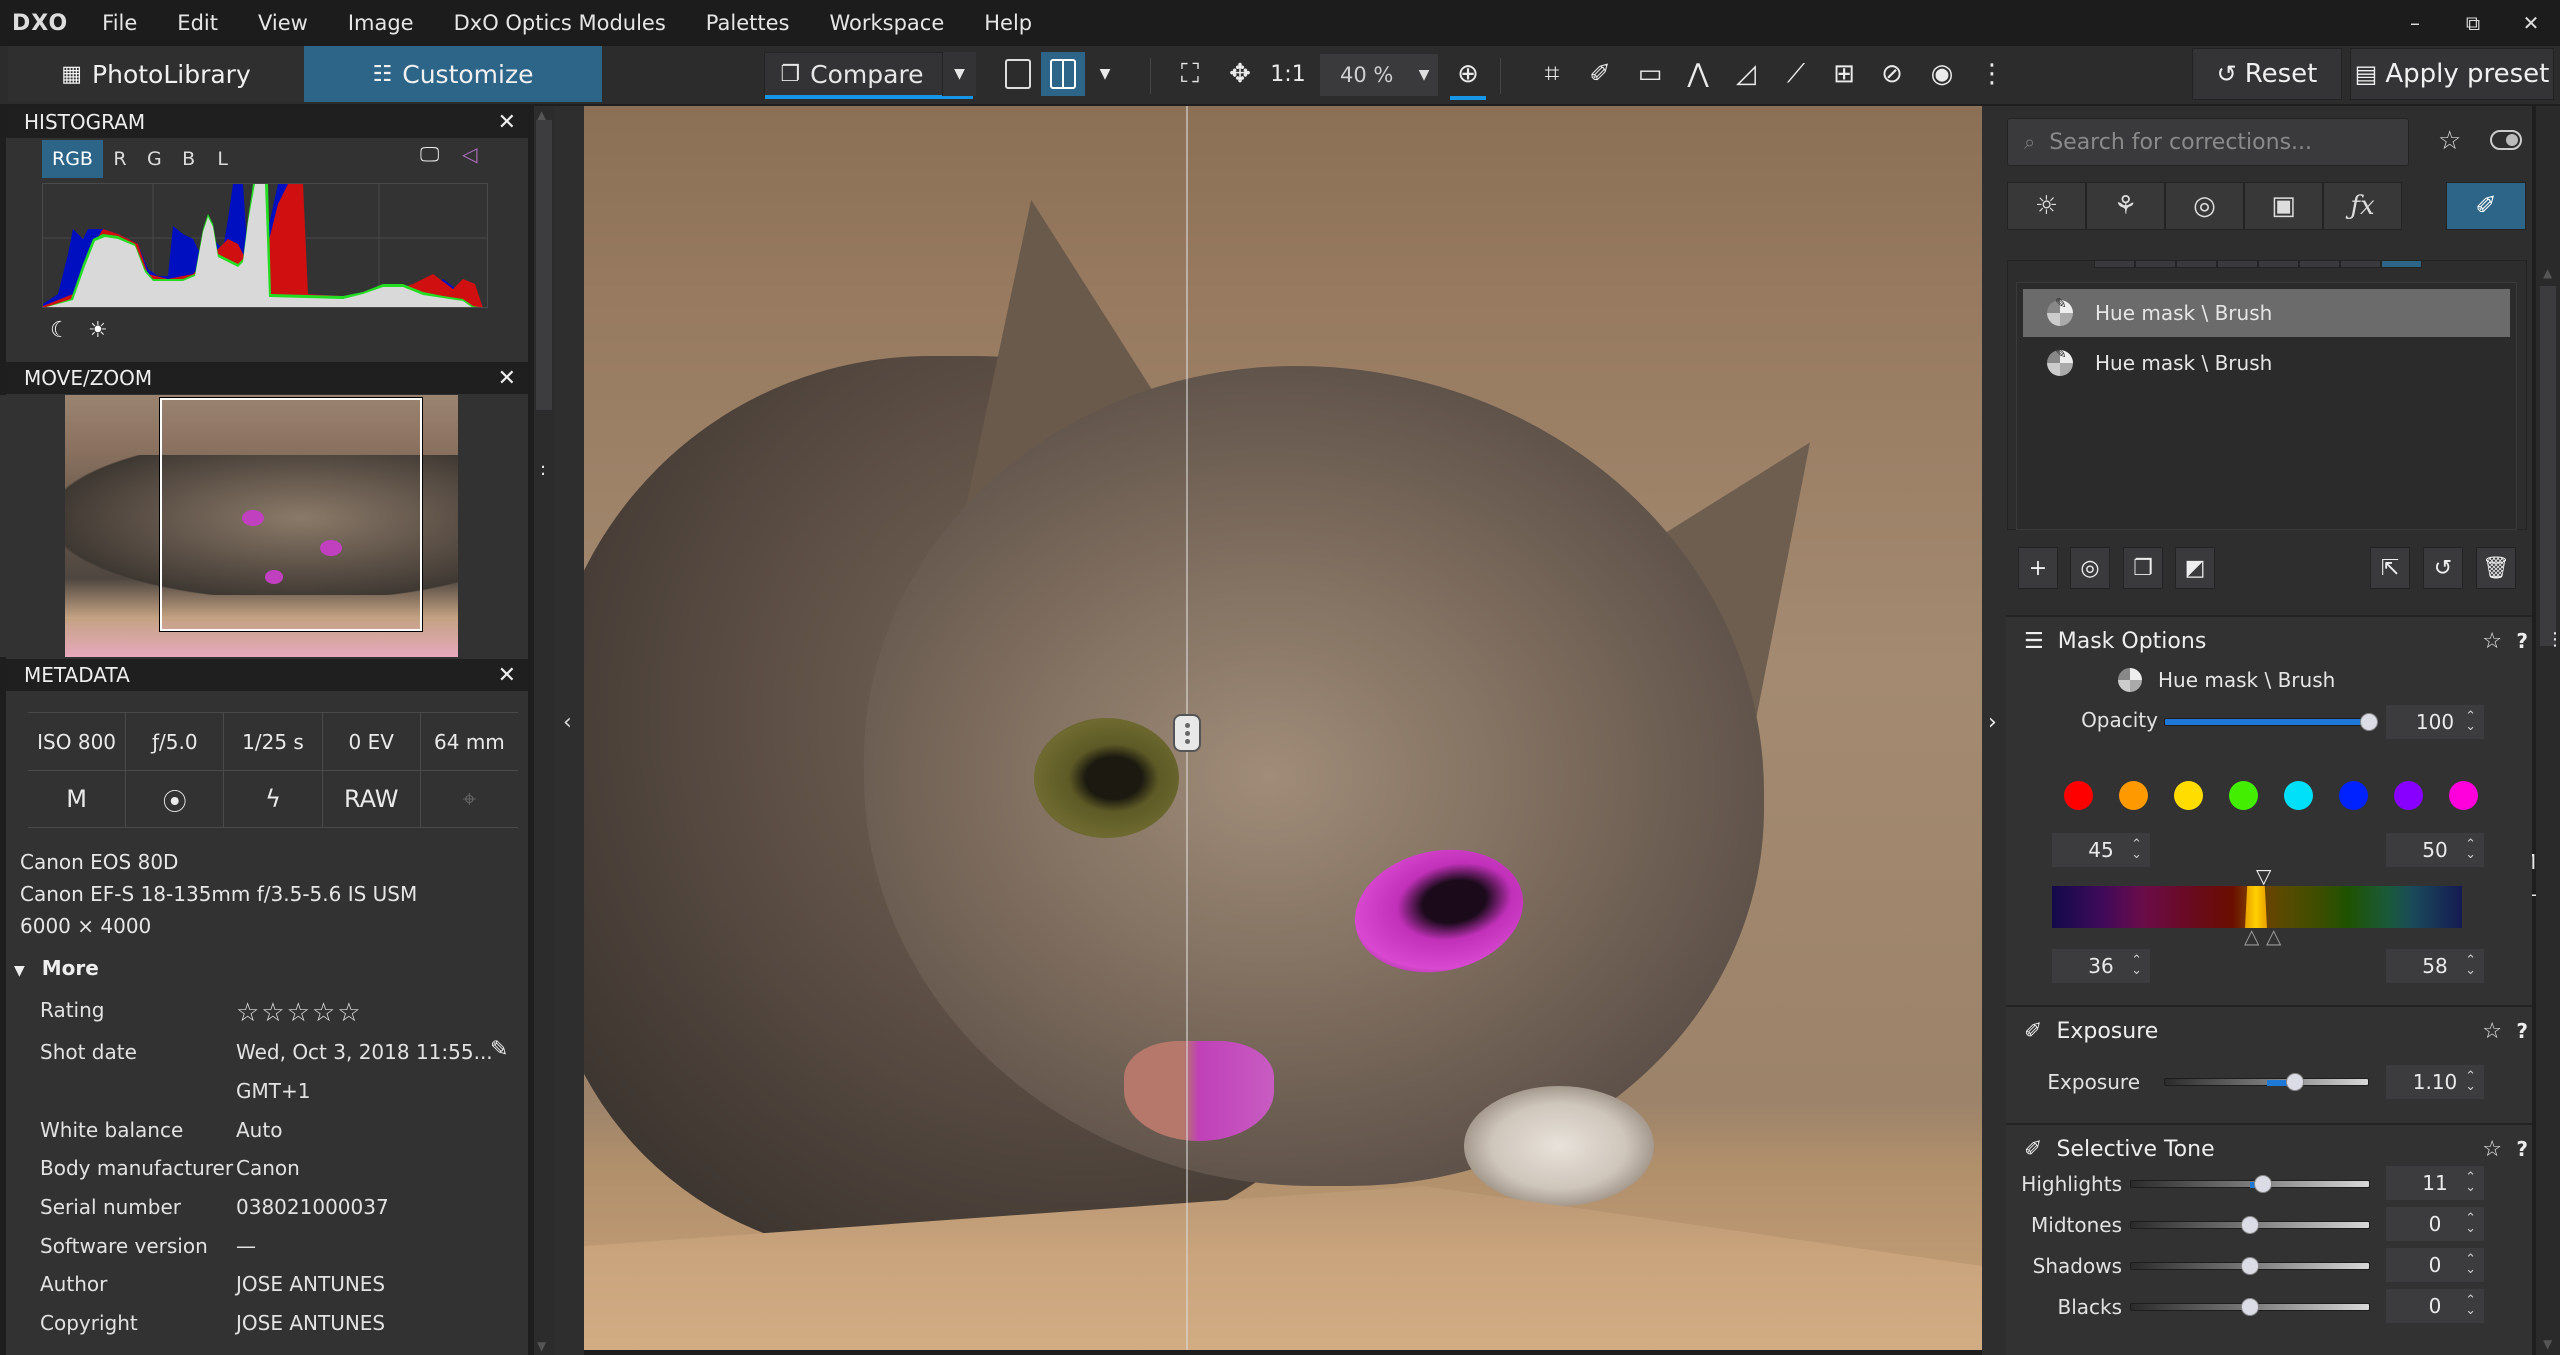 This screenshot has width=2560, height=1355. Describe the element at coordinates (1288, 74) in the screenshot. I see `one-to-one-button: 1:1` at that location.